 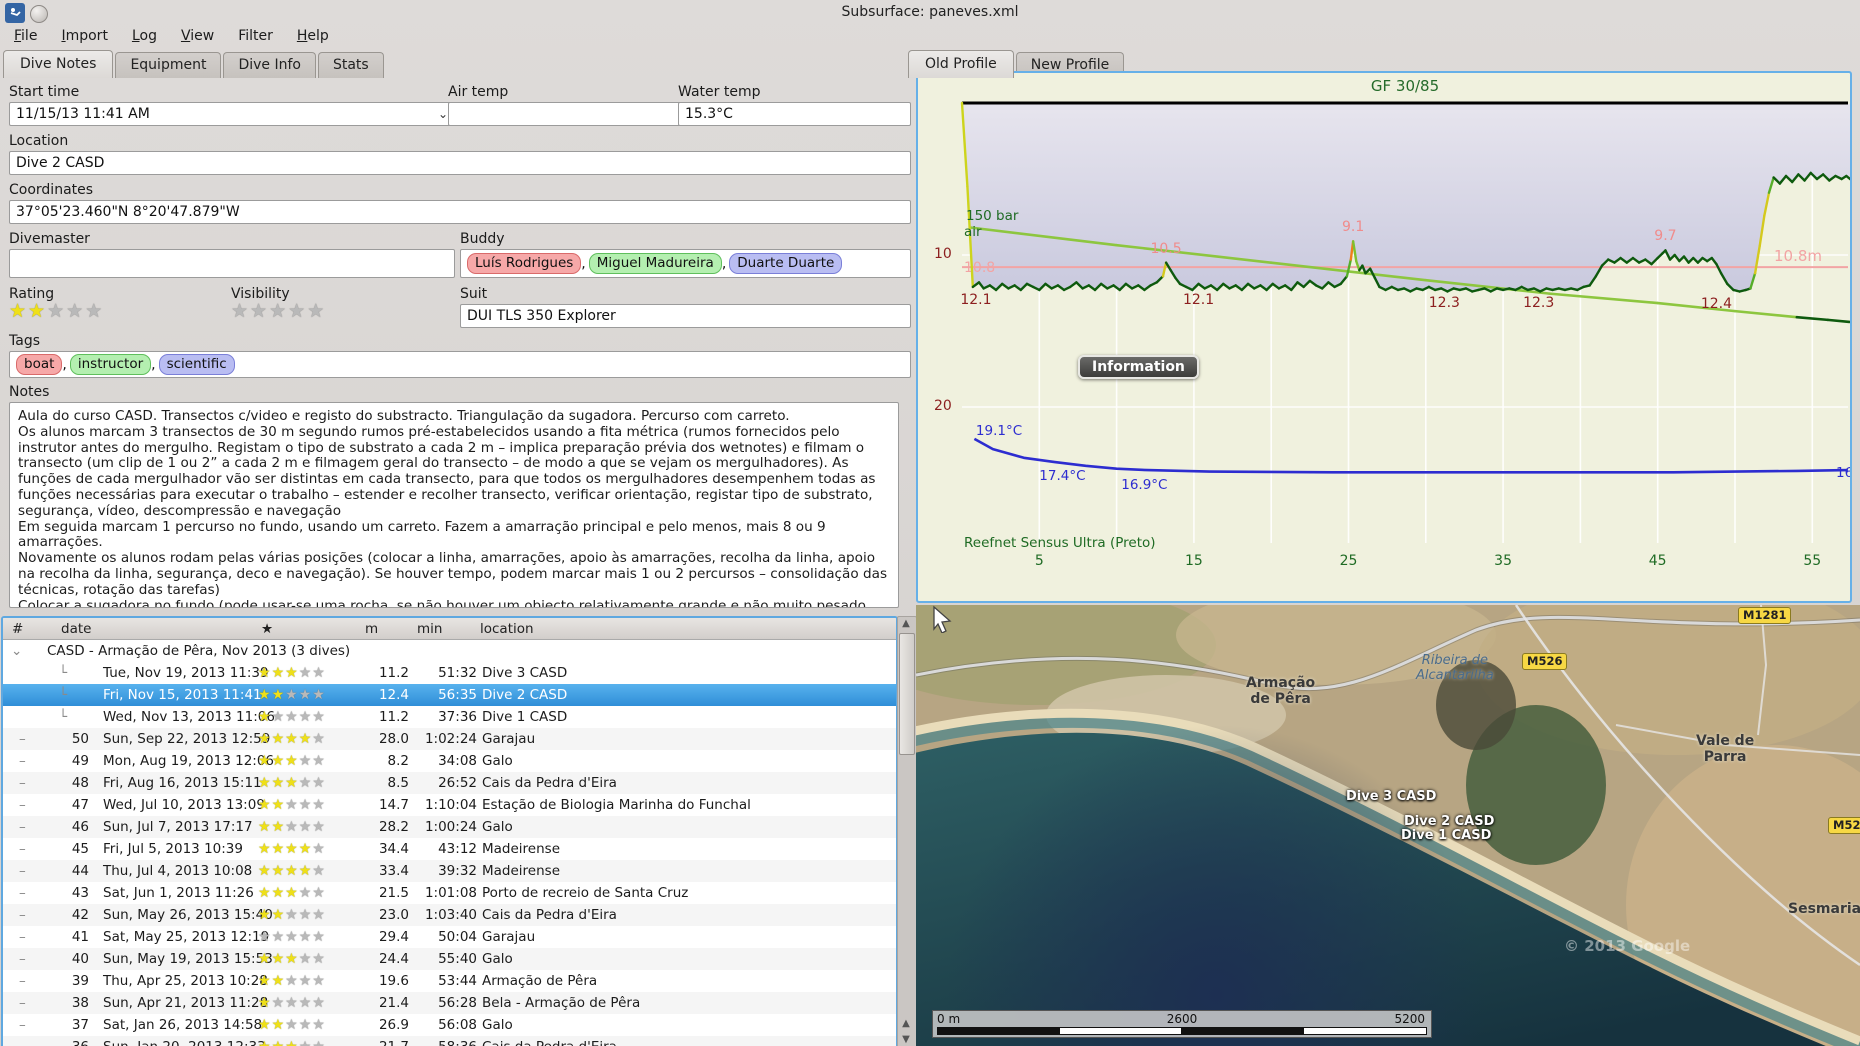 What do you see at coordinates (22, 937) in the screenshot?
I see `tree-branch: –` at bounding box center [22, 937].